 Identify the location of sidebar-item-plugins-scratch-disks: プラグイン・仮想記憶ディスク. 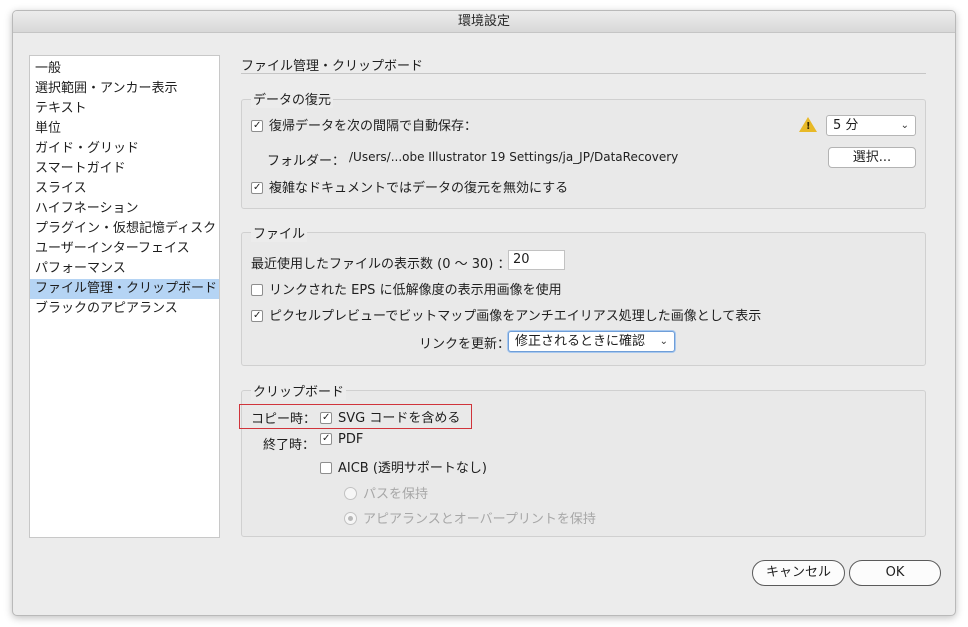
(124, 229).